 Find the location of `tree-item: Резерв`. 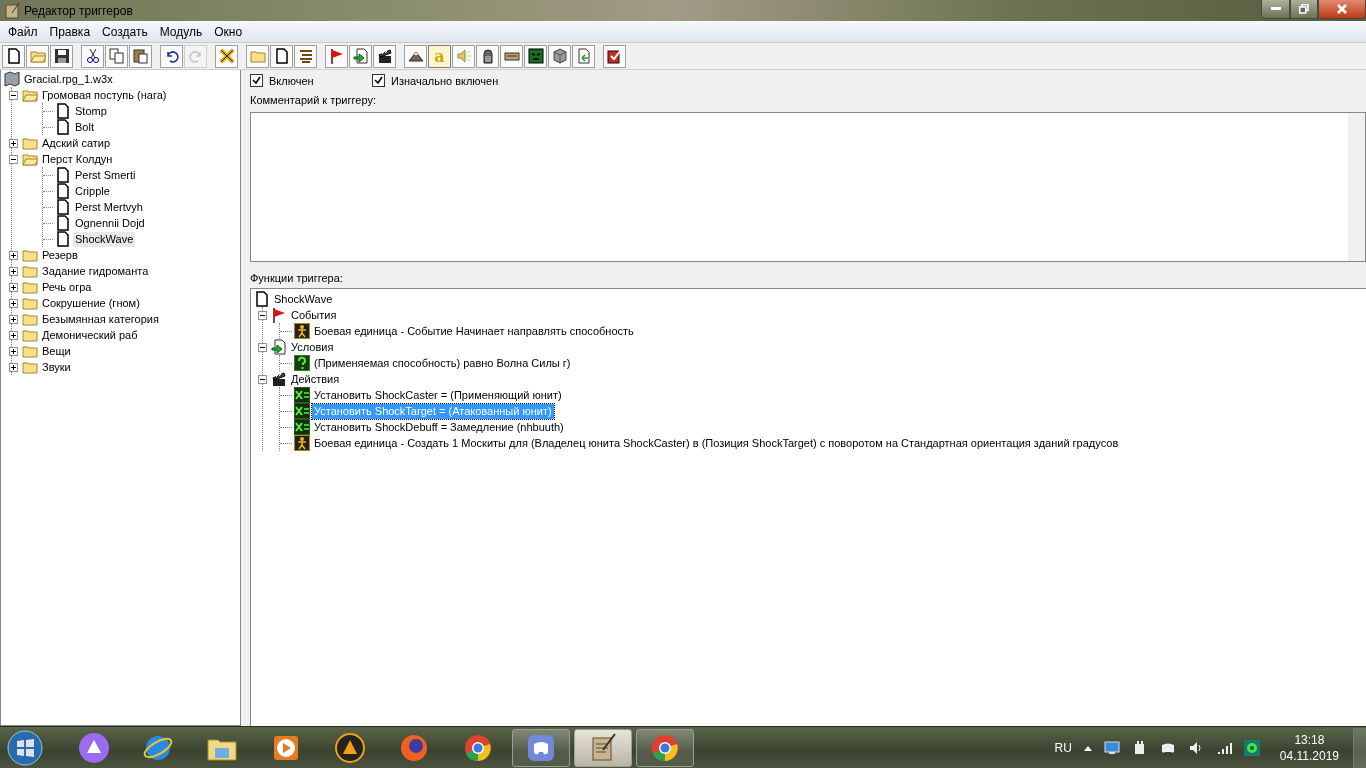

tree-item: Резерв is located at coordinates (60, 255).